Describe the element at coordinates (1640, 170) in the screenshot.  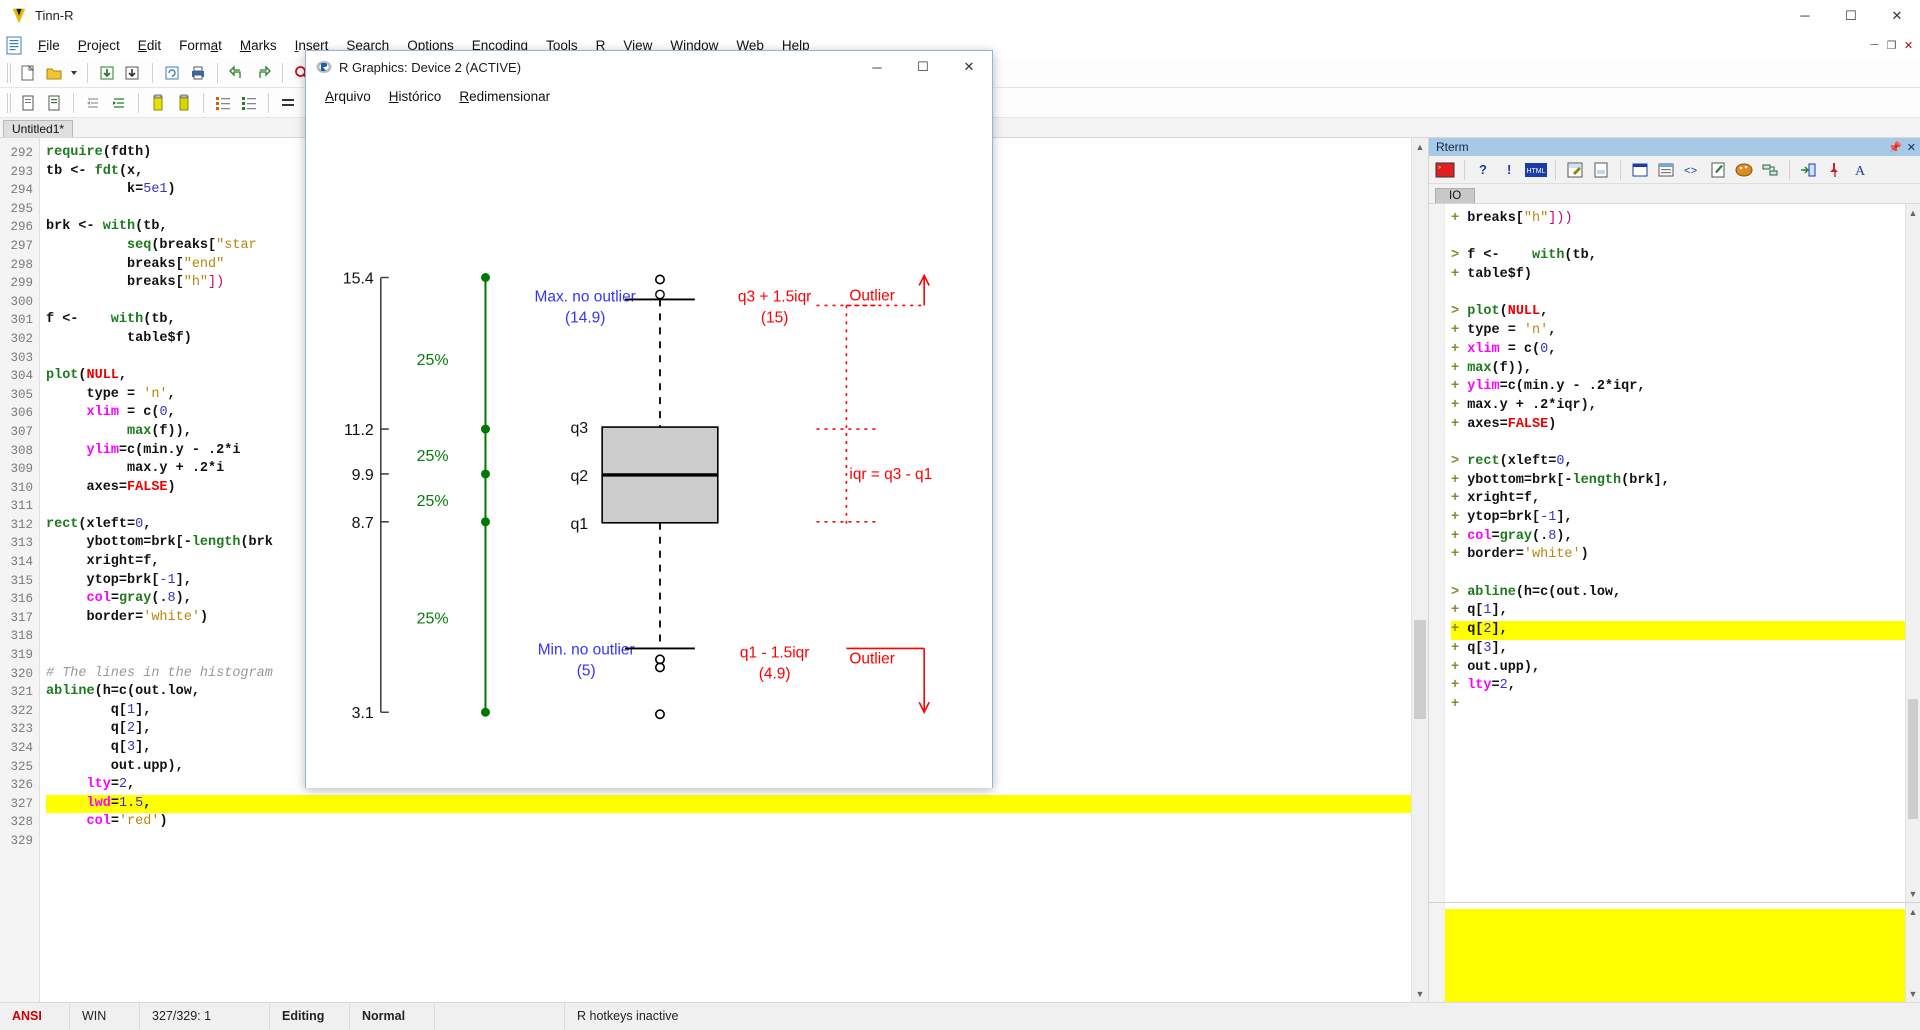
I see `window-plain-icon` at that location.